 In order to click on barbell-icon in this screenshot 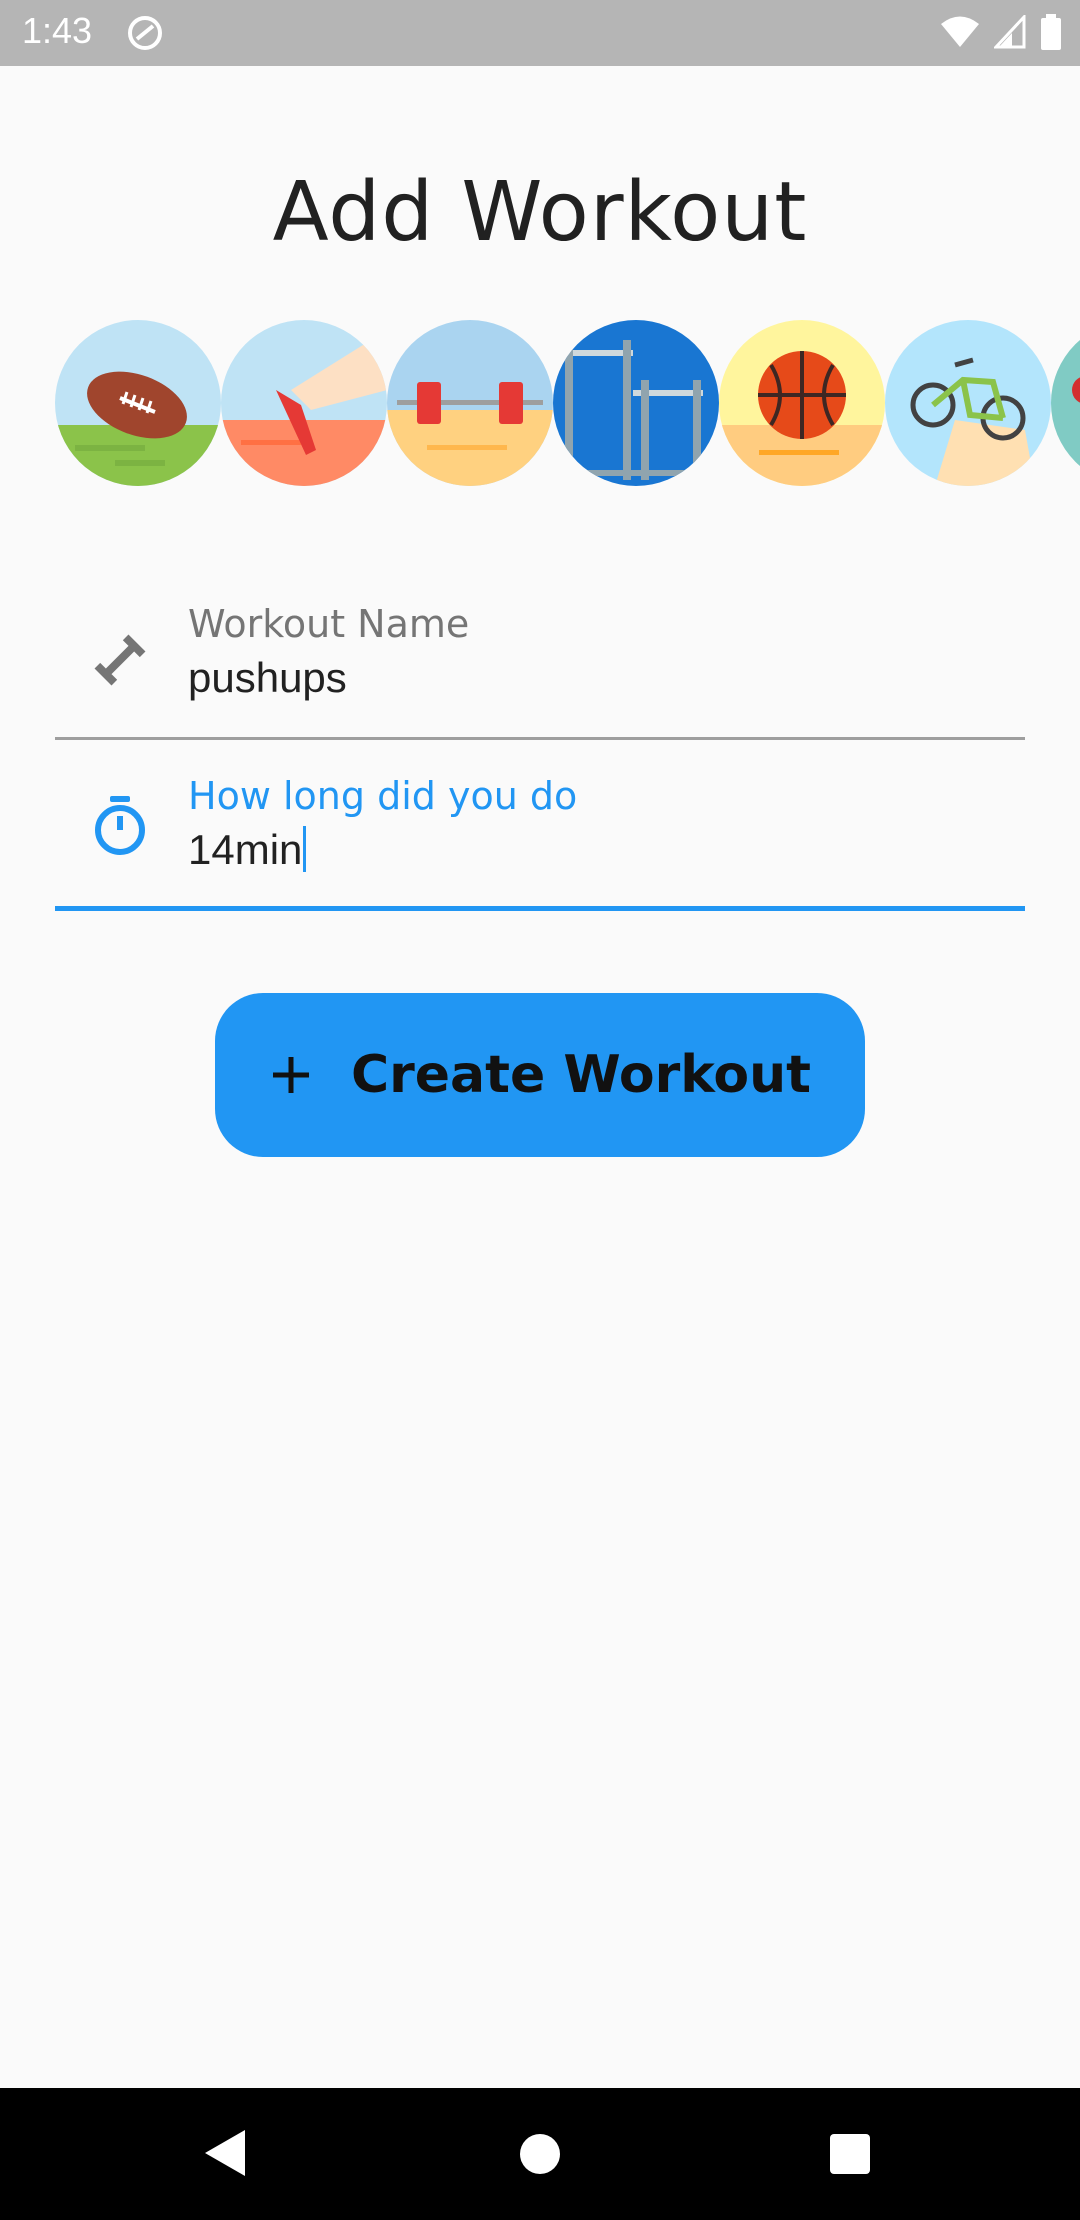, I will do `click(470, 403)`.